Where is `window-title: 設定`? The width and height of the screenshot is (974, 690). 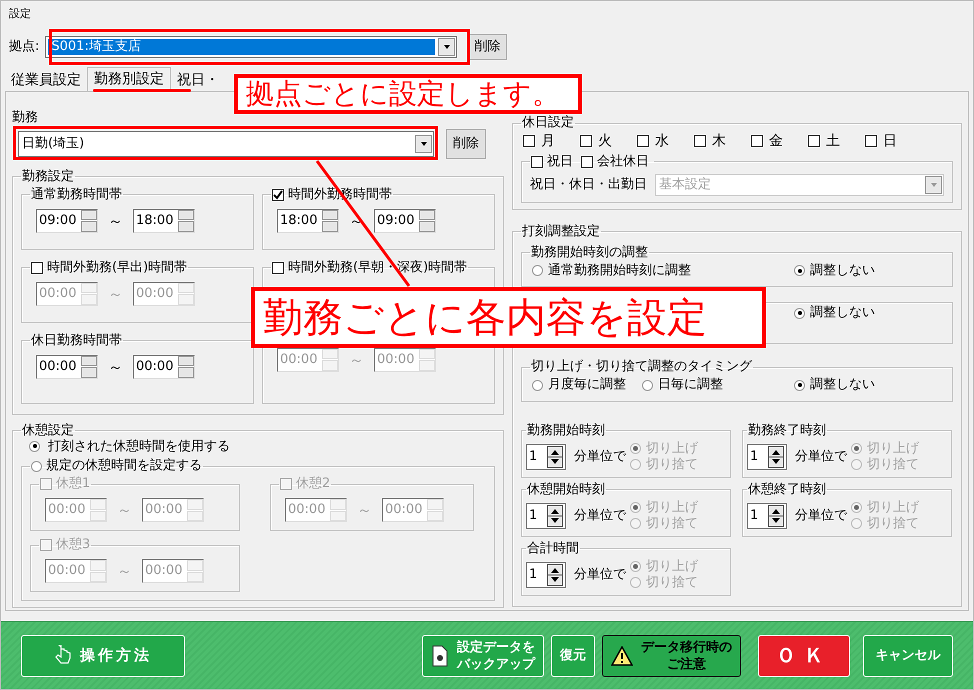
window-title: 設定 is located at coordinates (20, 14).